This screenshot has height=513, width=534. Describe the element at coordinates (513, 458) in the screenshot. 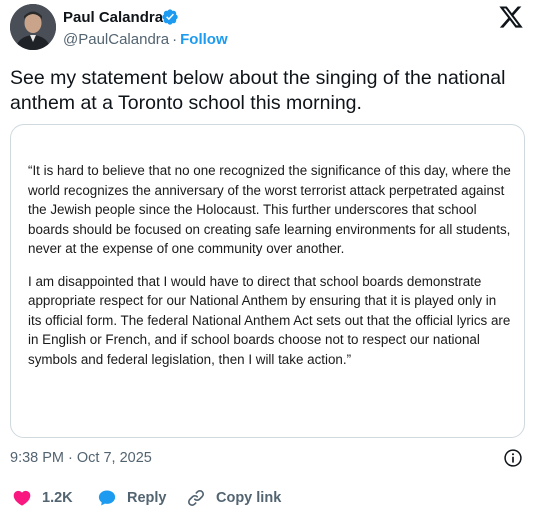

I see `info-icon` at that location.